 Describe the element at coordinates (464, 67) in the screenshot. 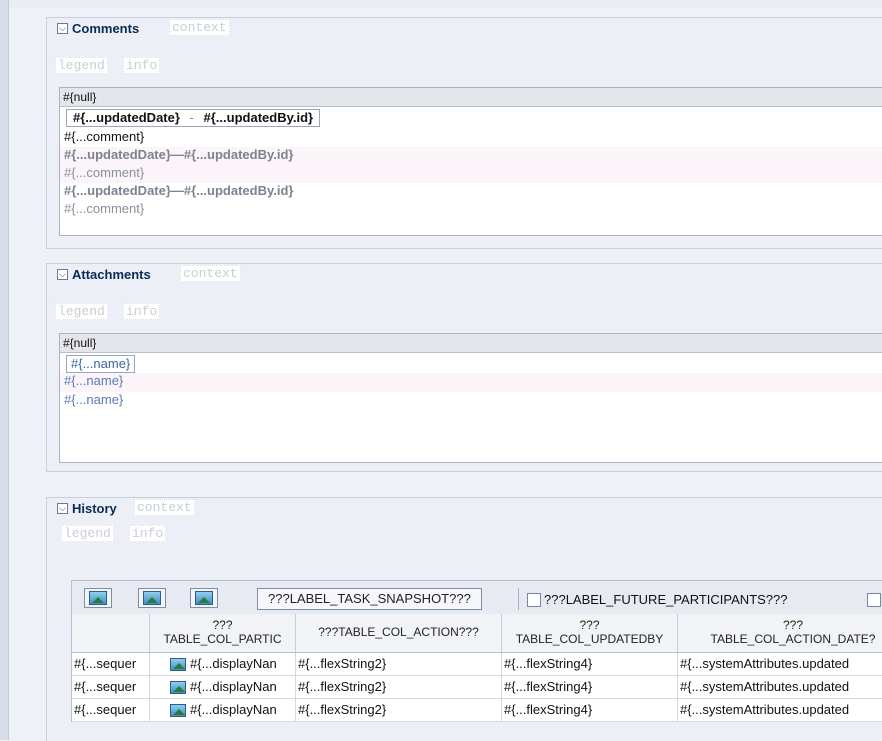

I see `comments-tag-row: legend info` at that location.